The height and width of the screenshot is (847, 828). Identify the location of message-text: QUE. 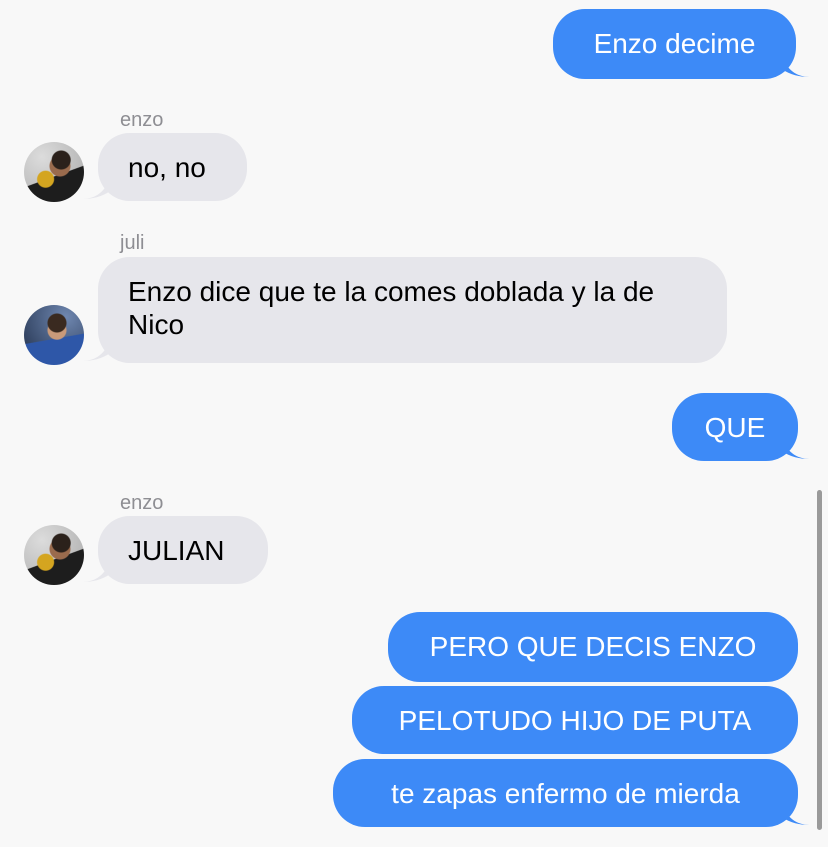
(735, 427).